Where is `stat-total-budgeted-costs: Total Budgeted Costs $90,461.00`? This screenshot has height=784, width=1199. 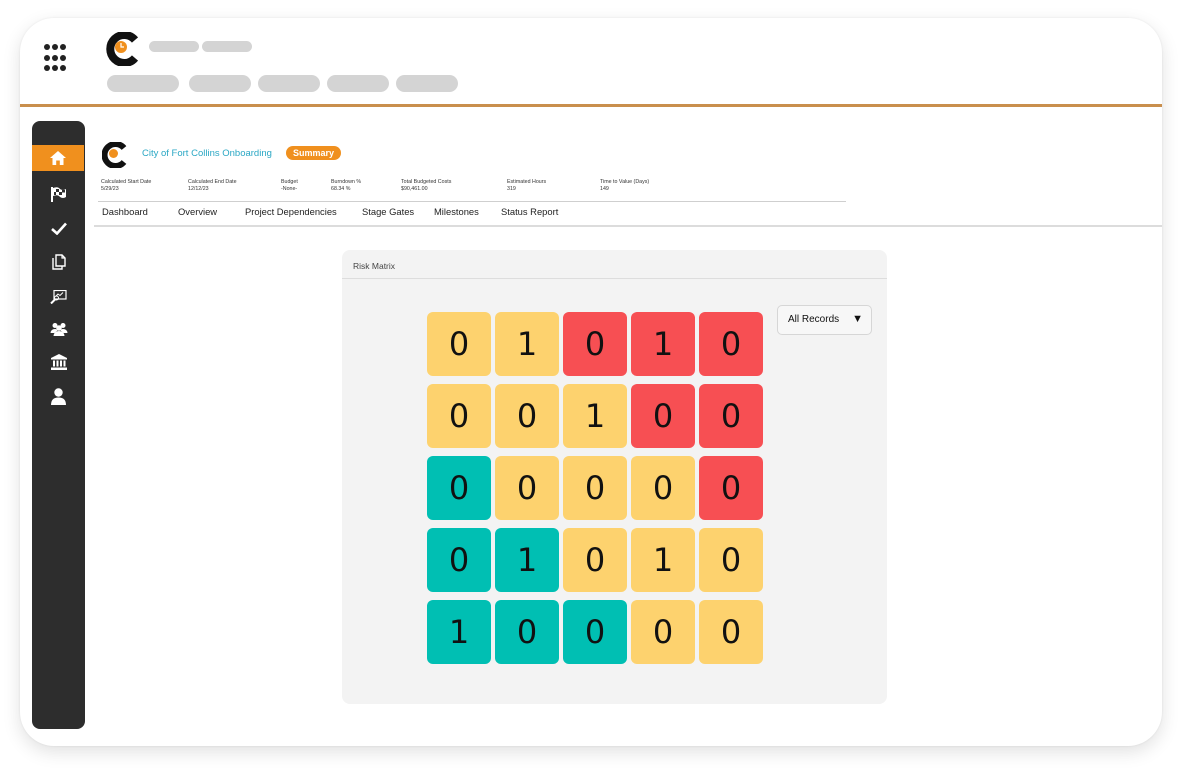 stat-total-budgeted-costs: Total Budgeted Costs $90,461.00 is located at coordinates (426, 185).